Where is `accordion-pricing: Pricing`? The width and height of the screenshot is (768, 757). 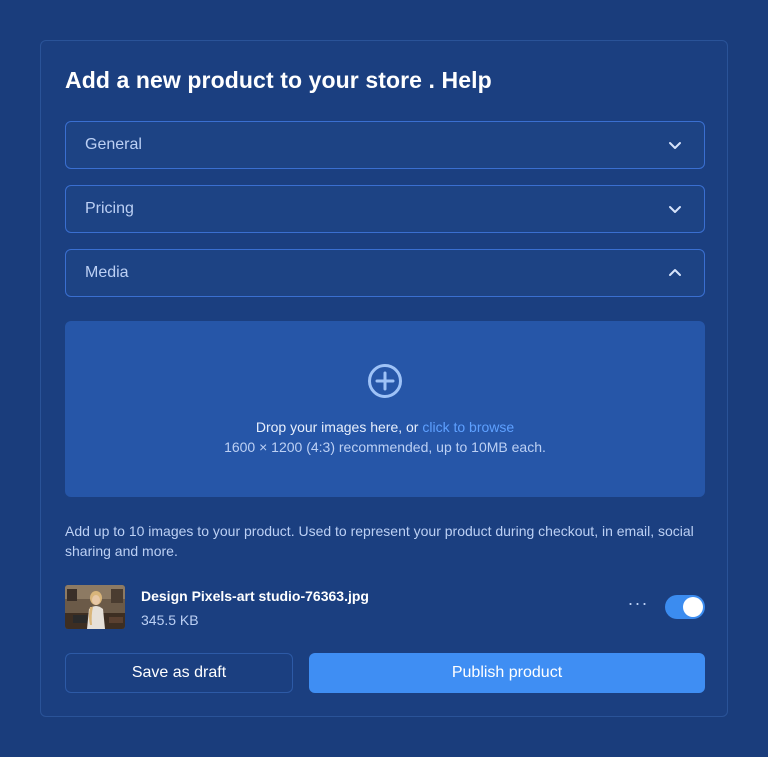 accordion-pricing: Pricing is located at coordinates (385, 209).